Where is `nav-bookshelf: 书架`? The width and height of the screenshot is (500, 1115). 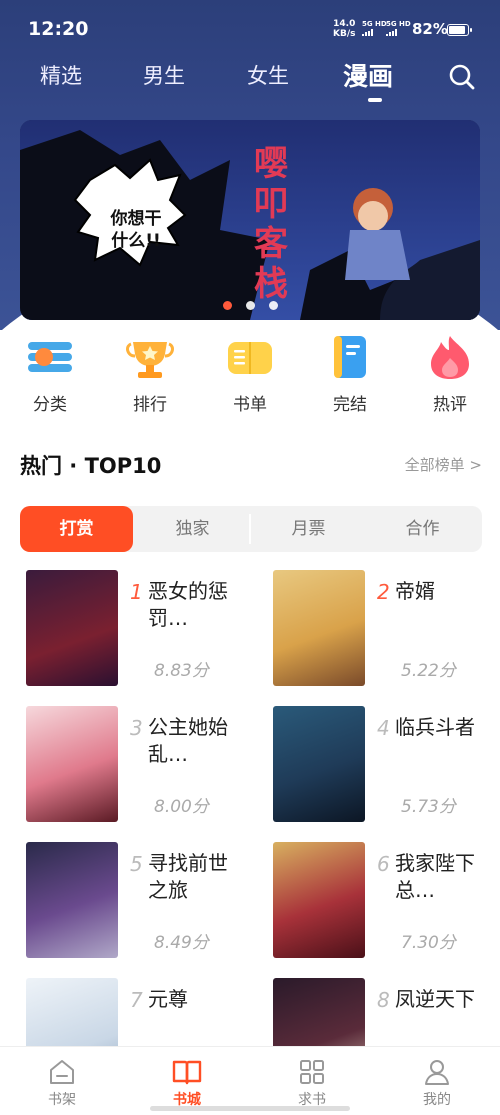
nav-bookshelf: 书架 is located at coordinates (62, 1083).